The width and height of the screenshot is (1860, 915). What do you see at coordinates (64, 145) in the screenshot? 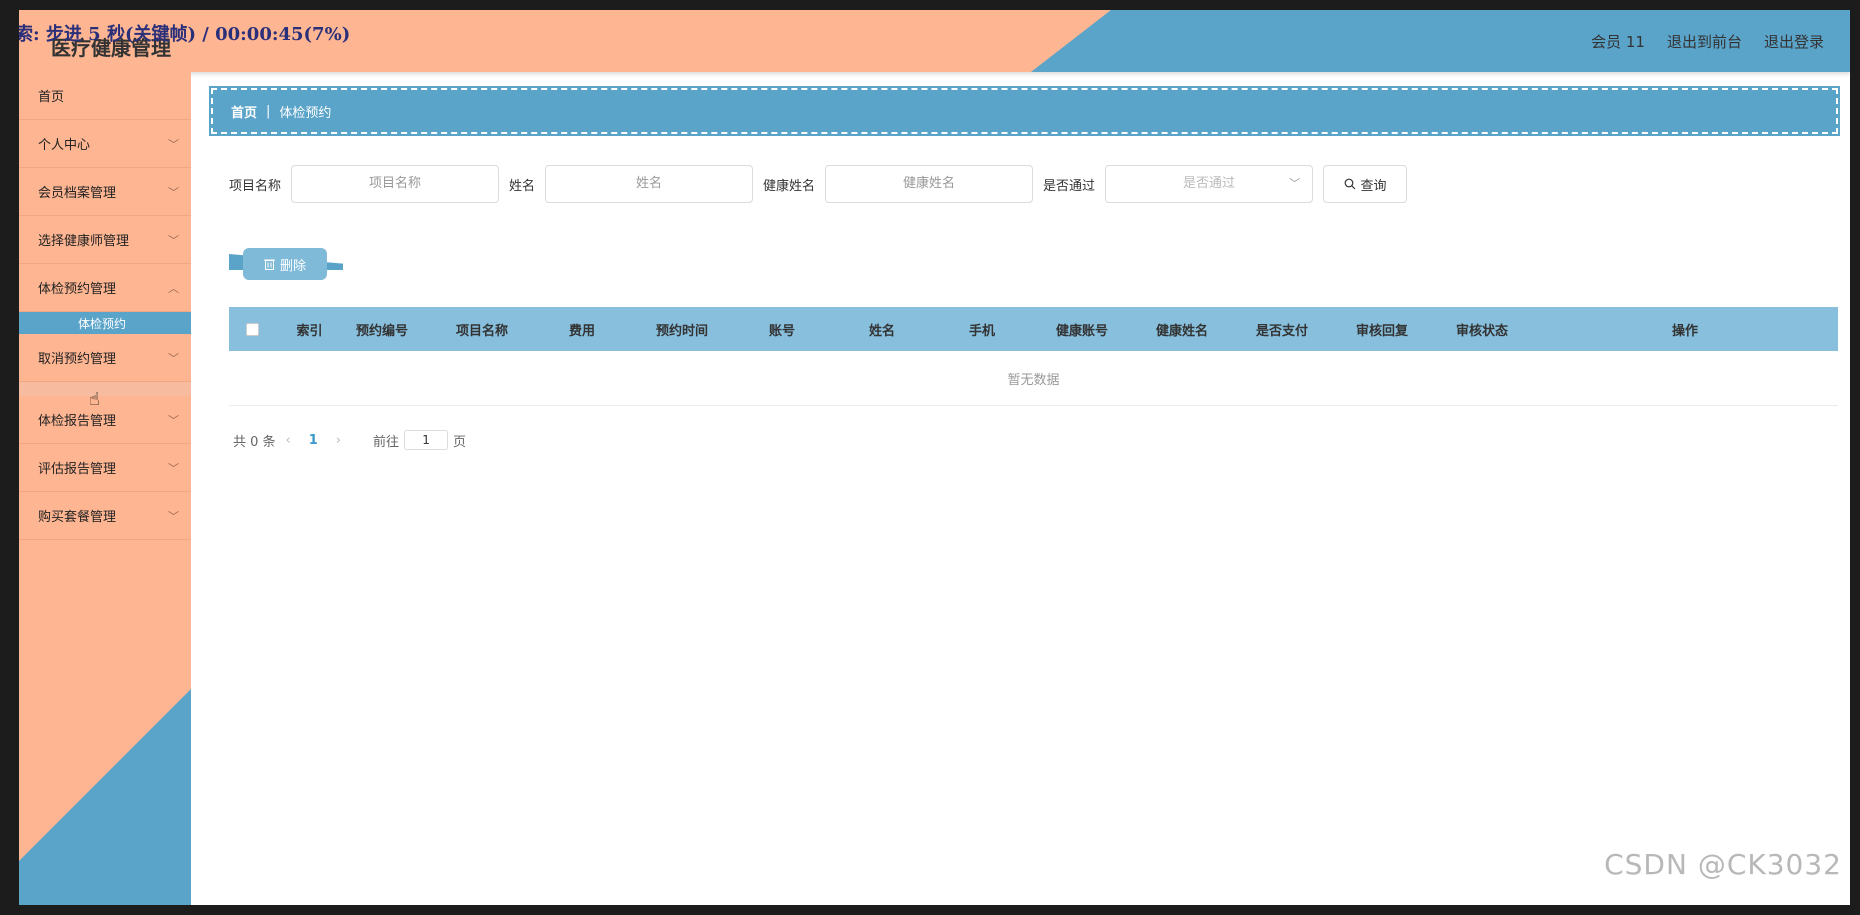
I see `sidebar-item-label: 个人中心` at bounding box center [64, 145].